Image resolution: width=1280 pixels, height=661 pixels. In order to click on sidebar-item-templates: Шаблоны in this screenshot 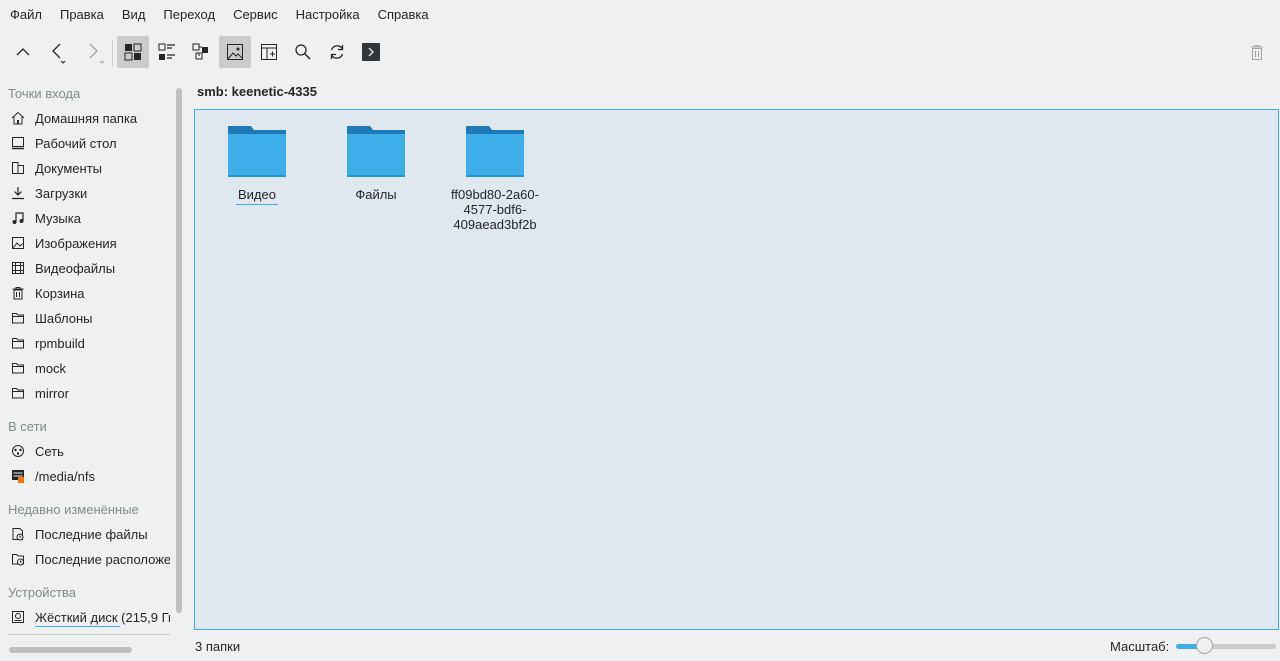, I will do `click(85, 318)`.